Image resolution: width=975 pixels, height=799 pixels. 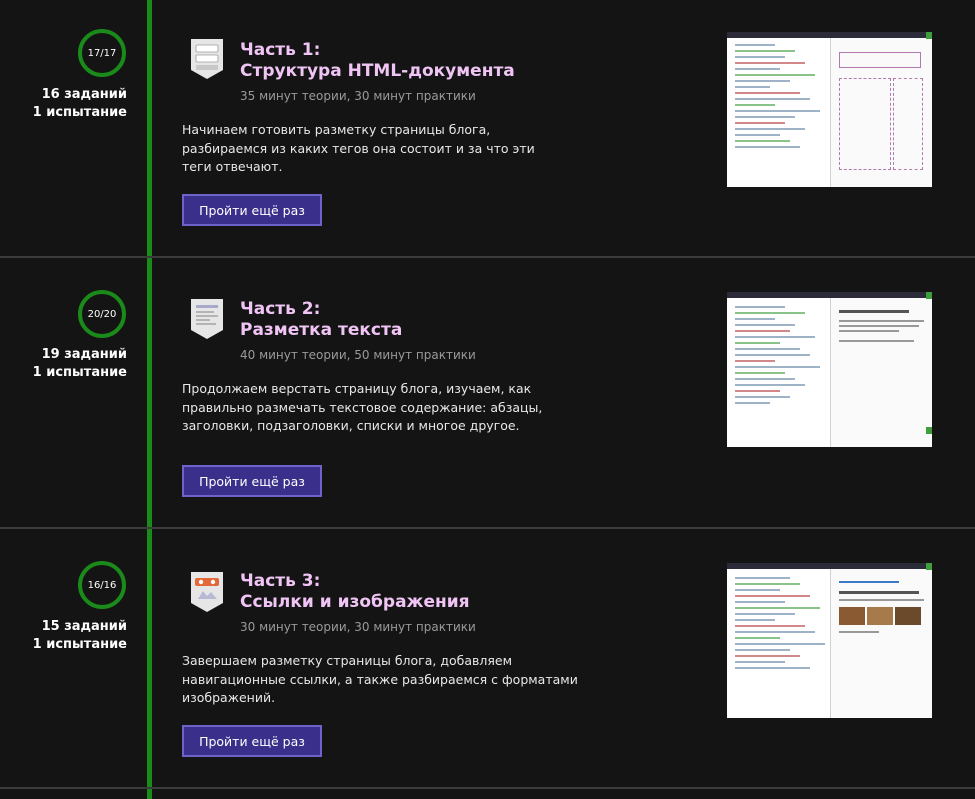 I want to click on part-number: Часть 1:, so click(x=280, y=50).